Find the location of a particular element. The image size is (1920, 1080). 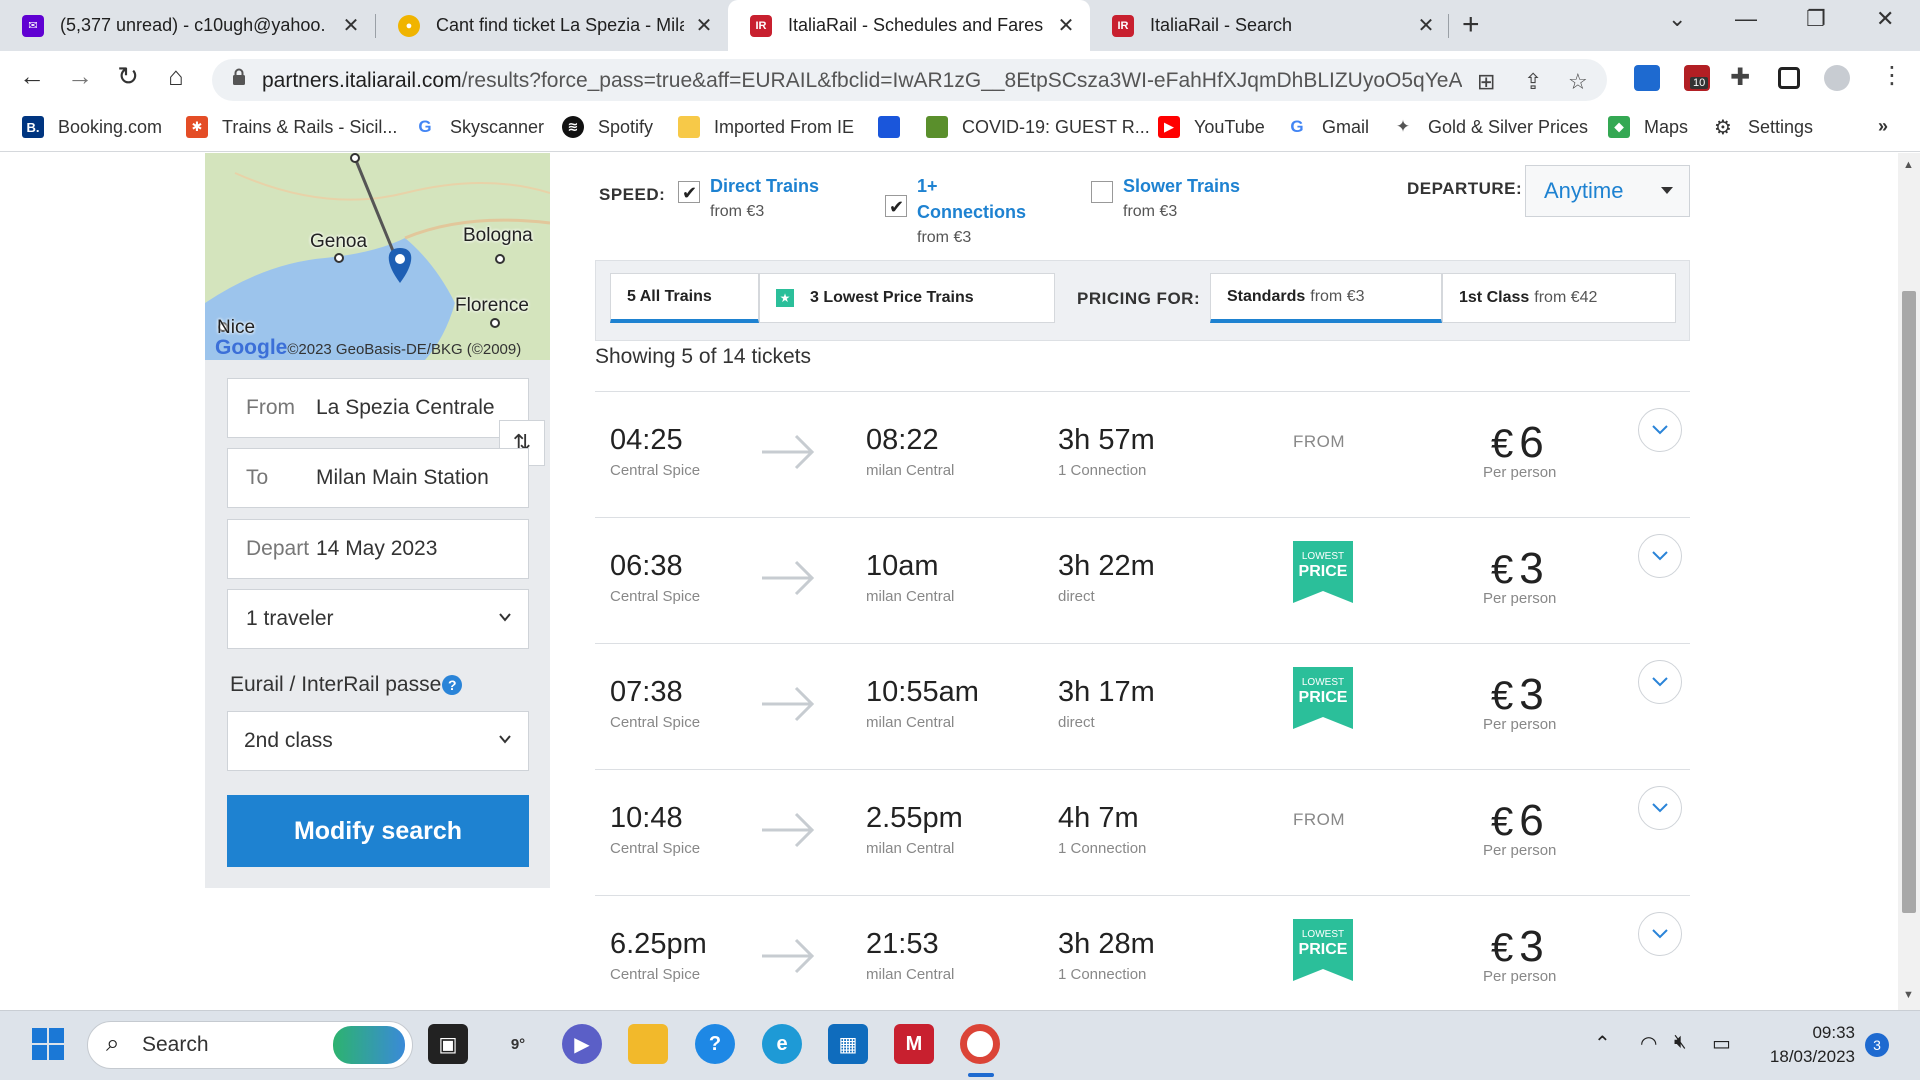

page-scrollbar: ▲ ▼ is located at coordinates (1909, 581).